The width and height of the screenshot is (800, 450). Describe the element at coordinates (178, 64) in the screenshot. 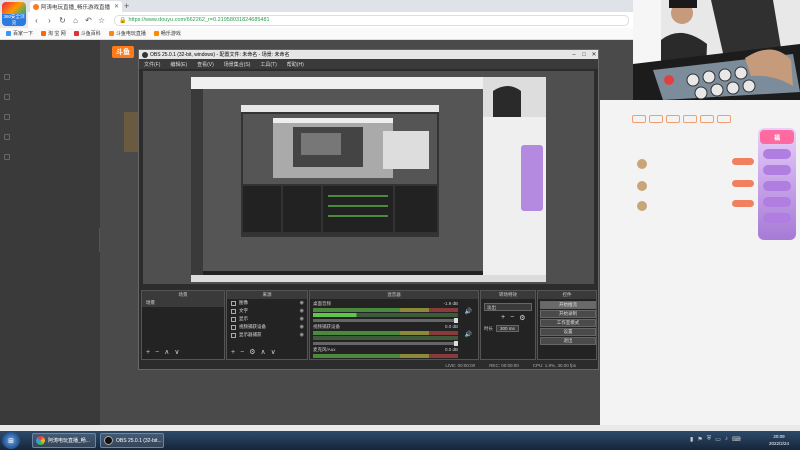

I see `menu-edit: 编辑(E)` at that location.